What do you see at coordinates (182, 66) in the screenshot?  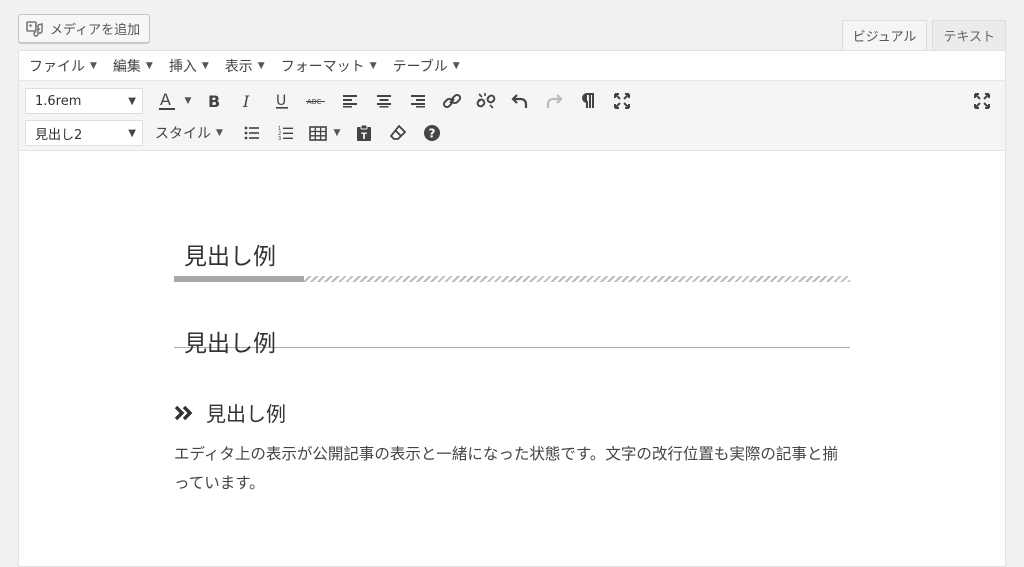 I see `menu-insert-label: 挿入` at bounding box center [182, 66].